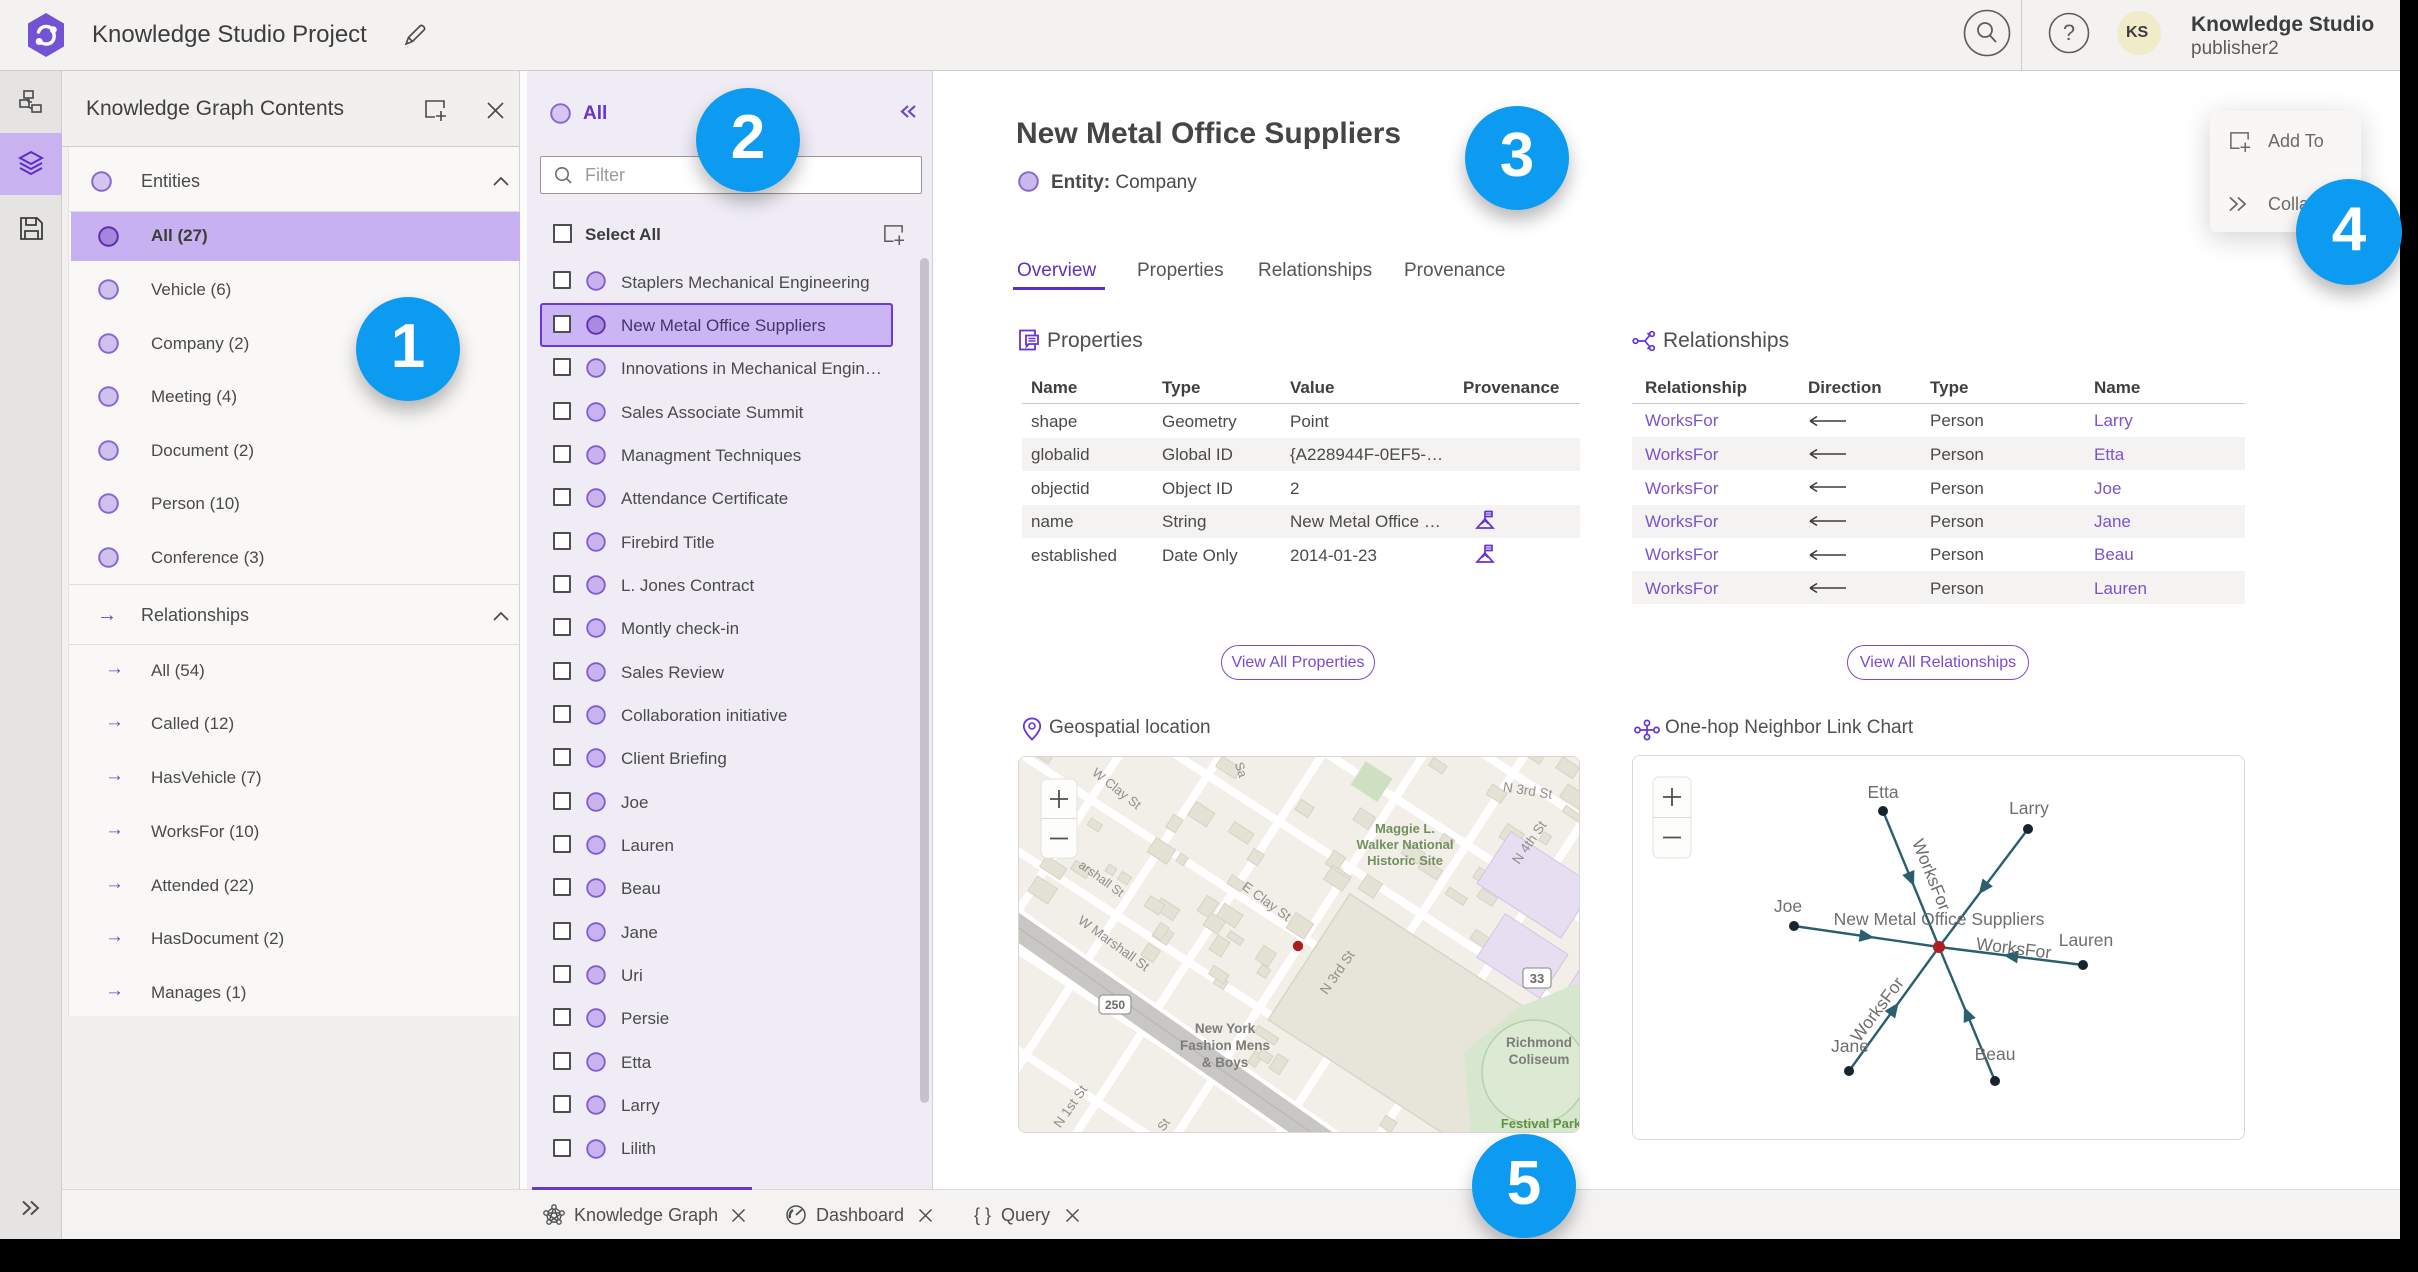 Image resolution: width=2418 pixels, height=1272 pixels. I want to click on svg-text: & Boys, so click(1225, 1062).